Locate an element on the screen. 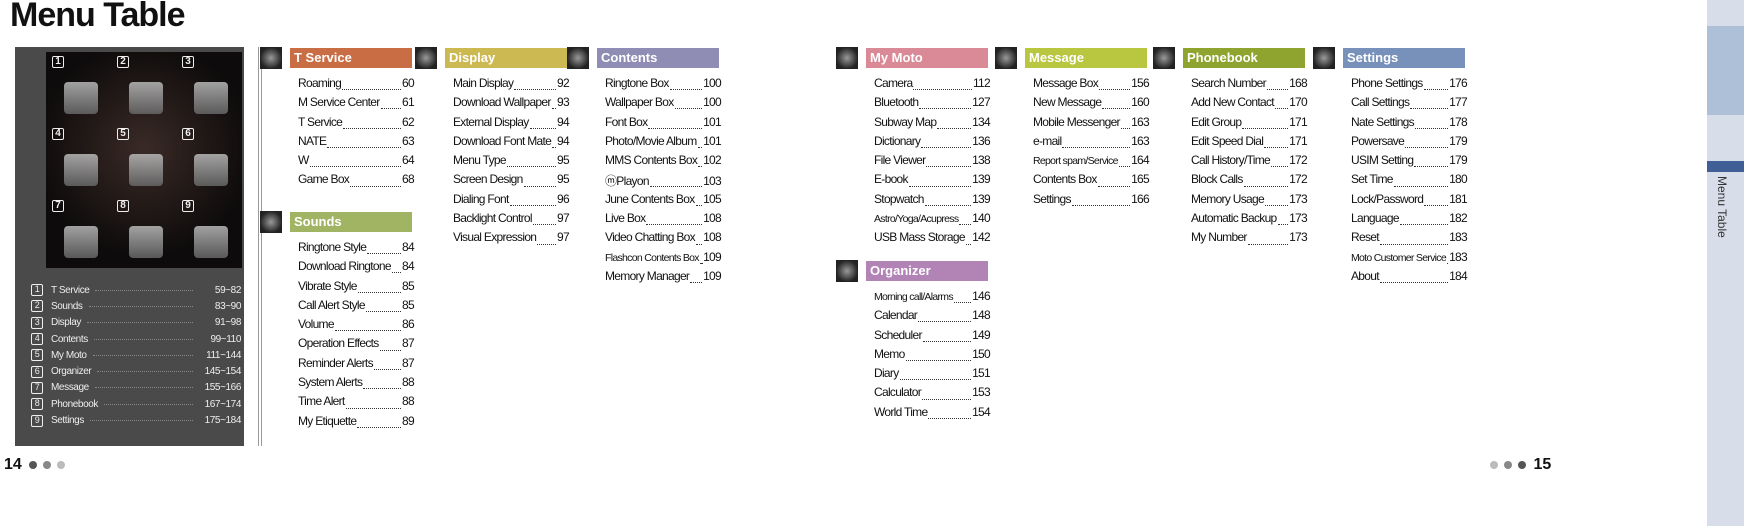 This screenshot has width=1744, height=526. legend-pages: 145~154 is located at coordinates (223, 372).